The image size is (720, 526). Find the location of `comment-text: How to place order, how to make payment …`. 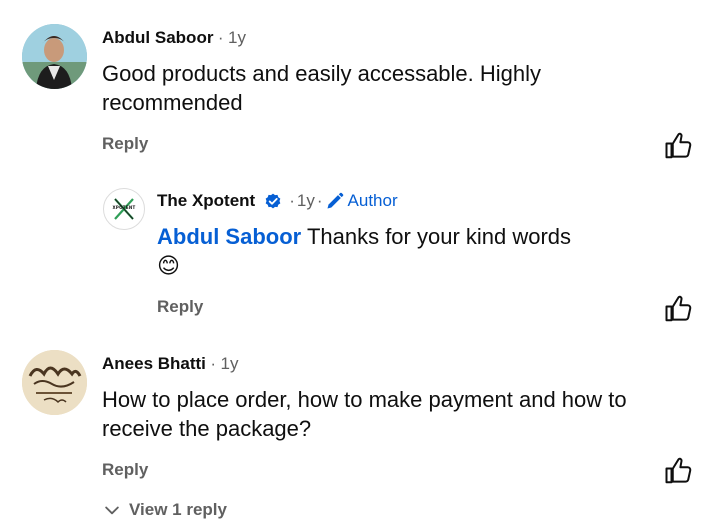

comment-text: How to place order, how to make payment … is located at coordinates (364, 414).